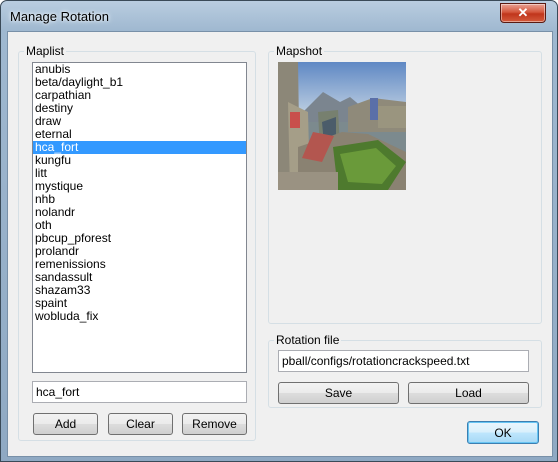  What do you see at coordinates (338, 393) in the screenshot?
I see `save-button: Save` at bounding box center [338, 393].